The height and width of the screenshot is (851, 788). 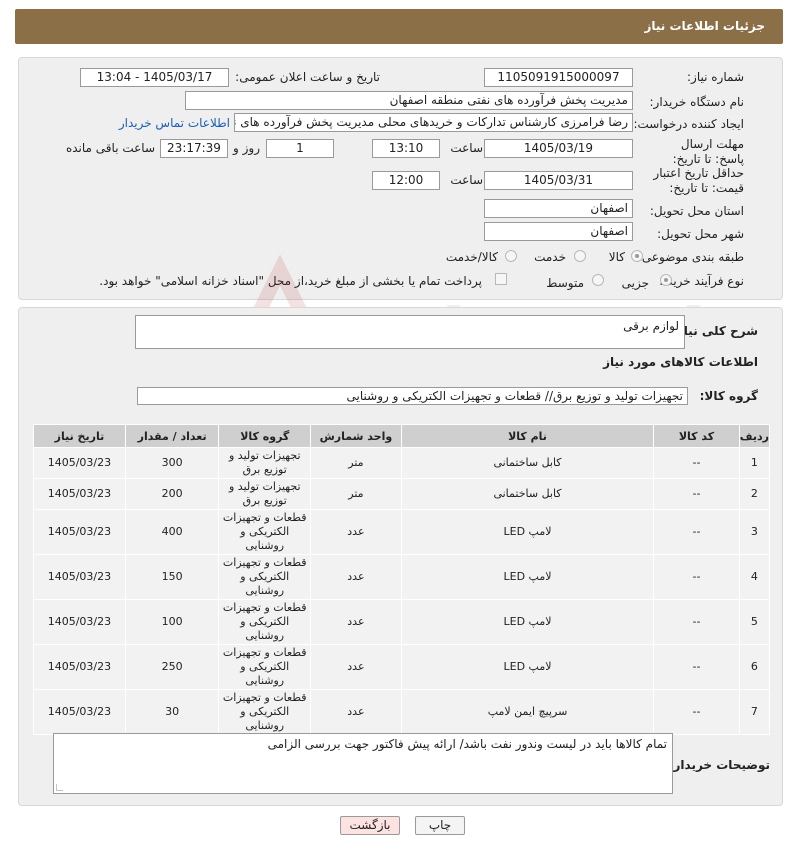 I want to click on resize-grip-icon, so click(x=59, y=787).